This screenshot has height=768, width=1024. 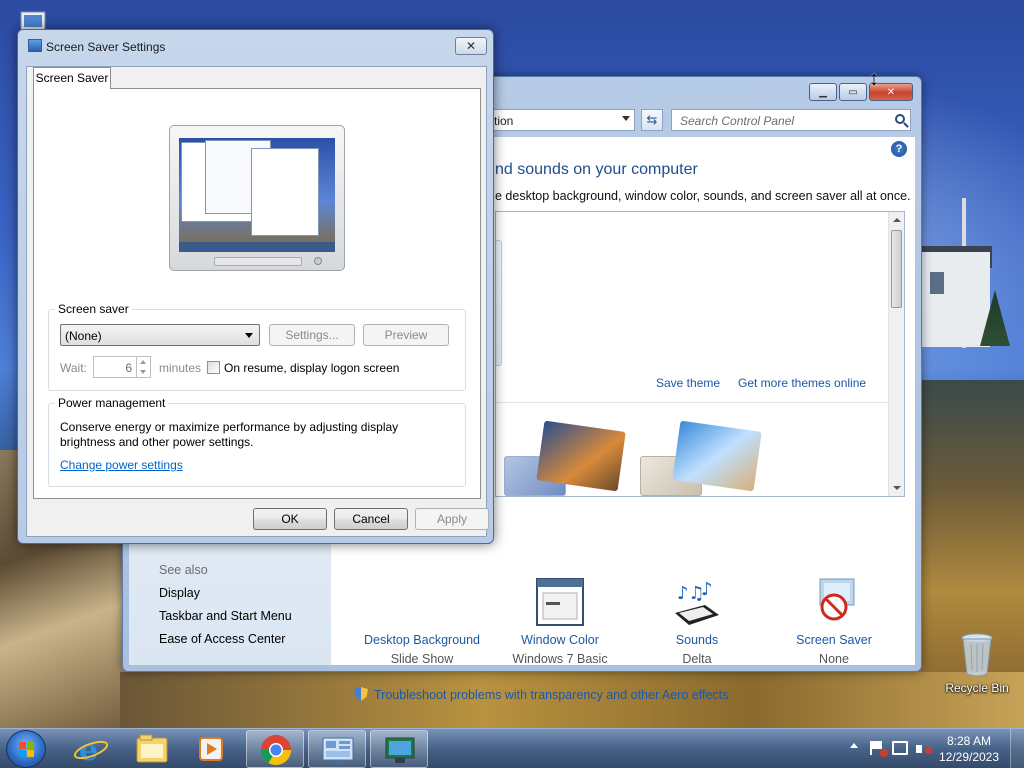 What do you see at coordinates (834, 640) in the screenshot?
I see `screen-saver-label: Screen Saver` at bounding box center [834, 640].